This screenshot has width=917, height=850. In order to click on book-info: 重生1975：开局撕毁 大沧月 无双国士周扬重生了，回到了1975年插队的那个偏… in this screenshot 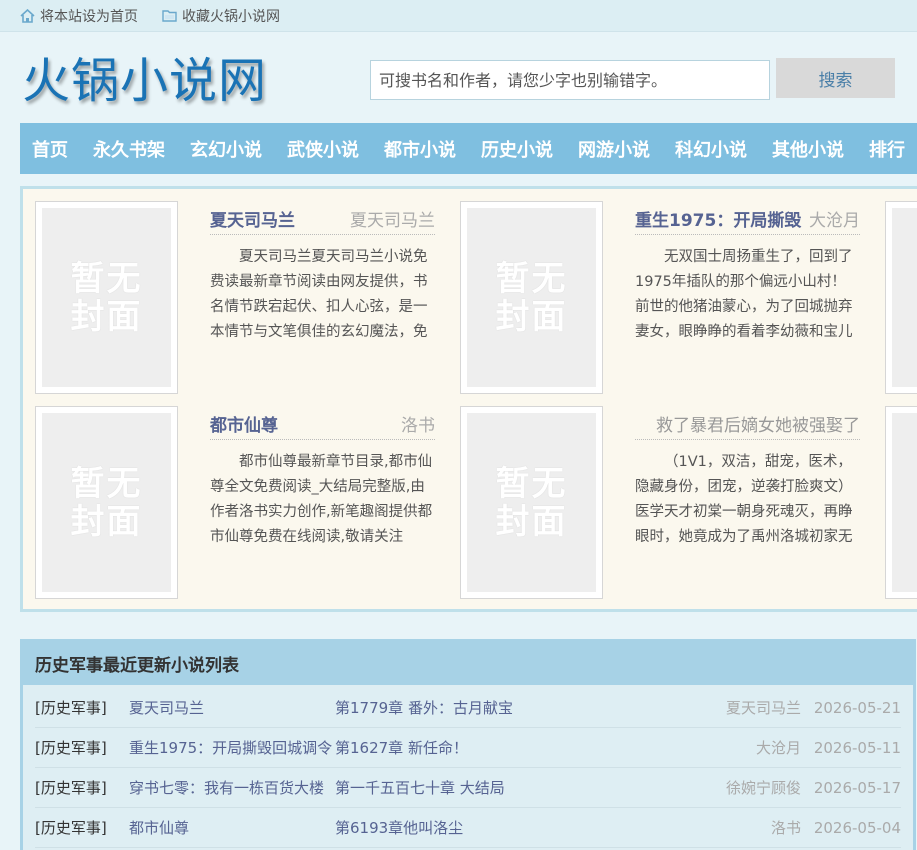, I will do `click(747, 274)`.